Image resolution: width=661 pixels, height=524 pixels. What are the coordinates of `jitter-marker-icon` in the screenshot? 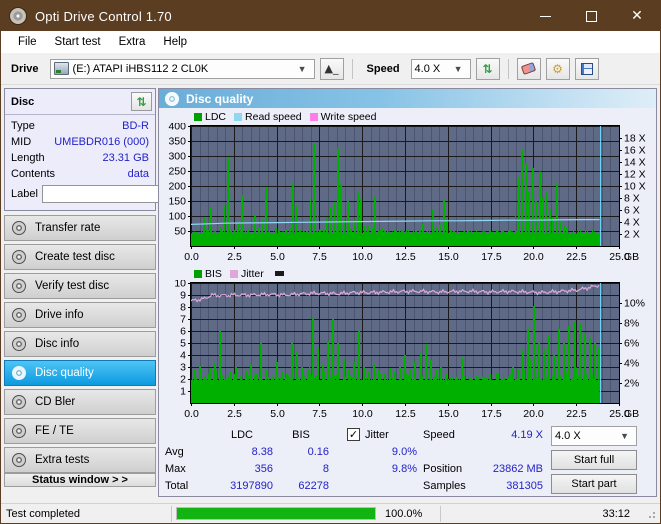 It's located at (279, 273).